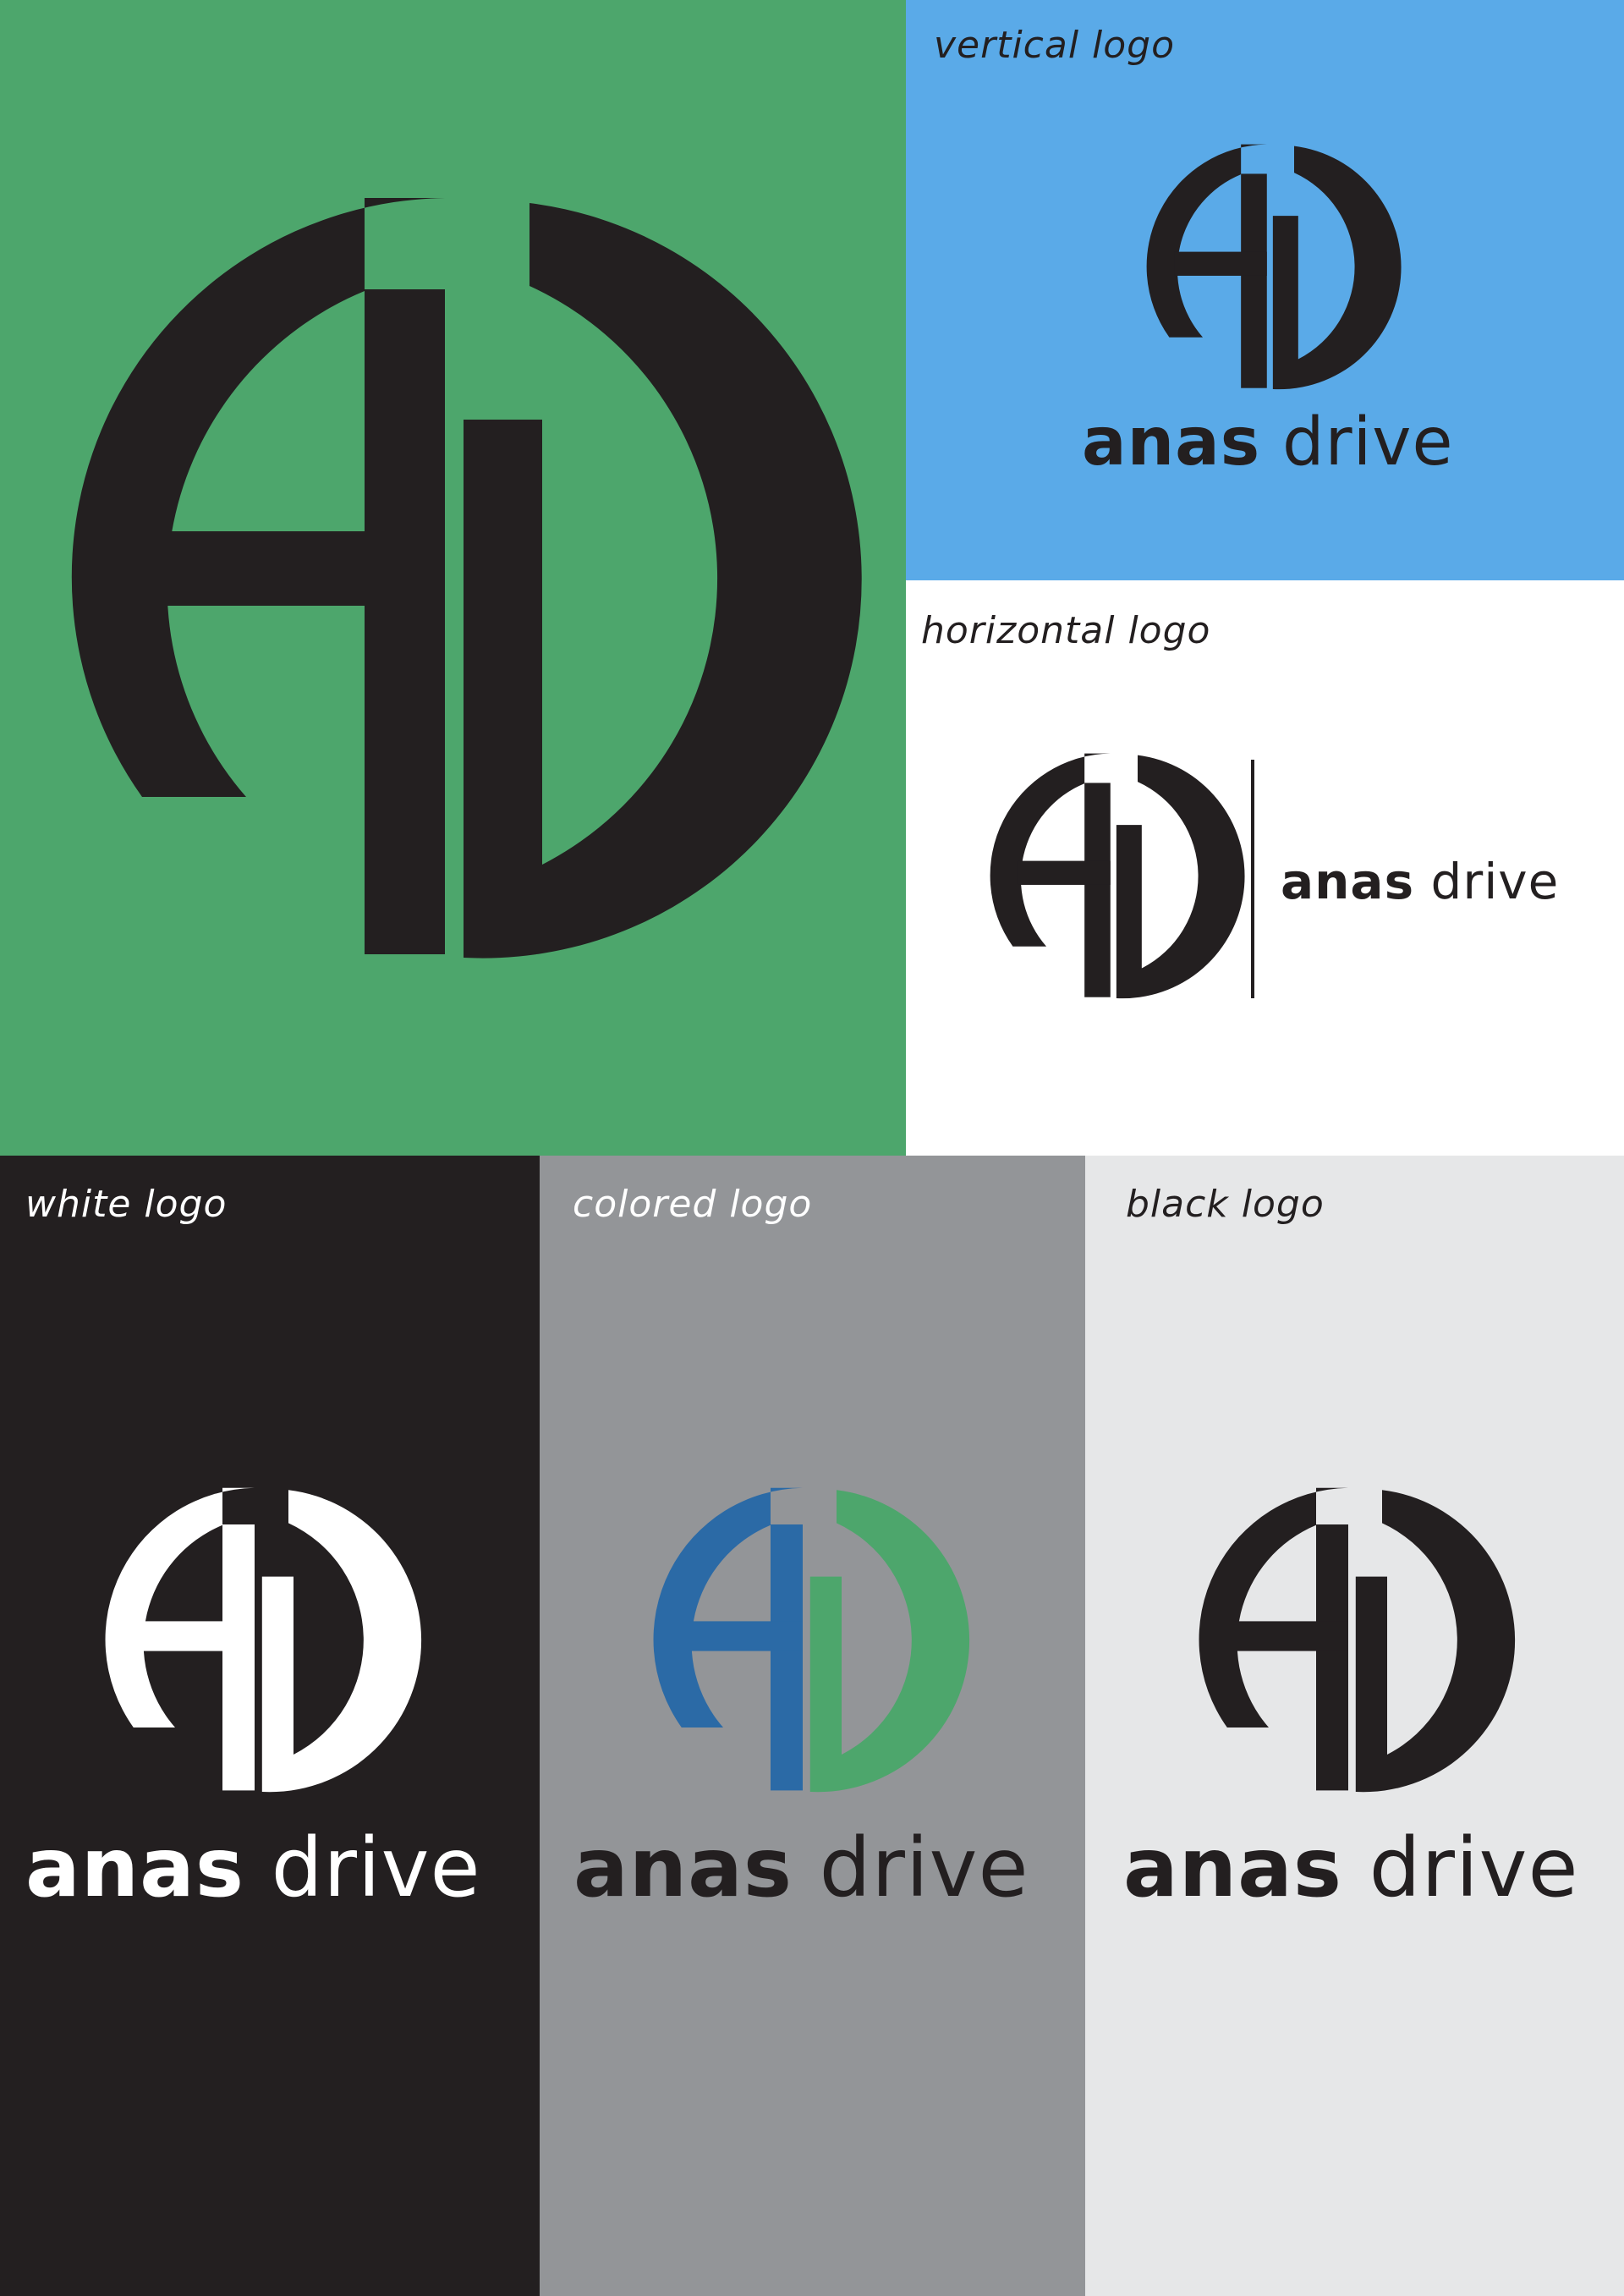  Describe the element at coordinates (801, 1868) in the screenshot. I see `colored-wordmark: anas drive` at that location.